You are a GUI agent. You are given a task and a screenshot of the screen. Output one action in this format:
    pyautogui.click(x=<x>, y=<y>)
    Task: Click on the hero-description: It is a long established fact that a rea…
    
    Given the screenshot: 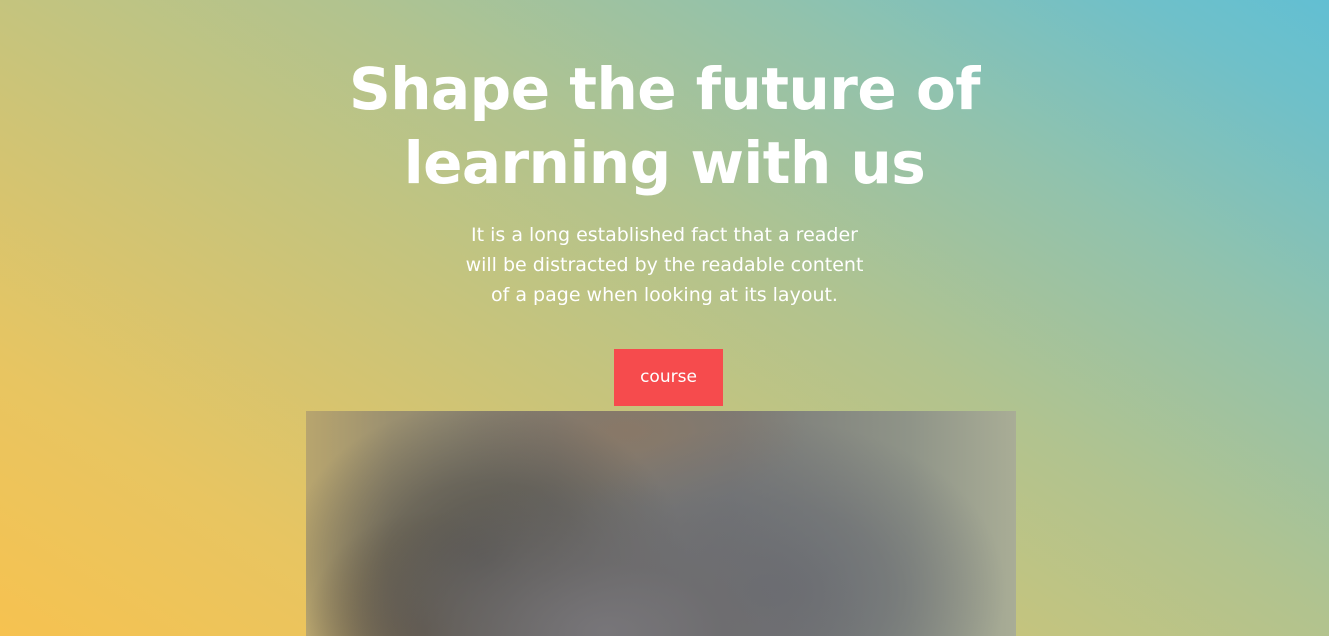 What is the action you would take?
    pyautogui.click(x=664, y=265)
    